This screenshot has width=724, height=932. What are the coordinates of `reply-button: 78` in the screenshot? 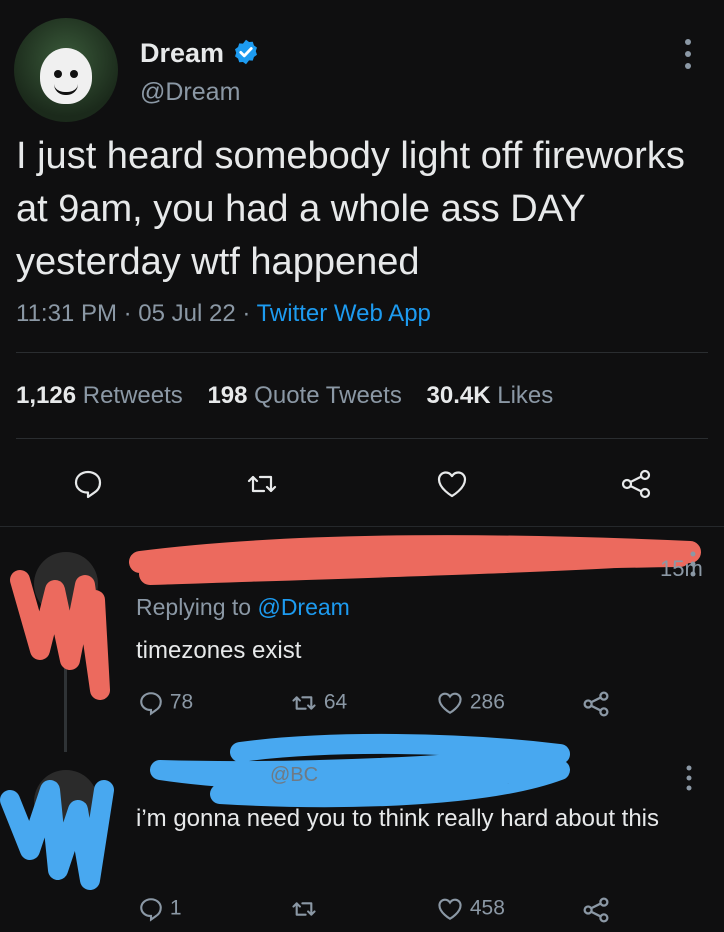 It's located at (165, 703).